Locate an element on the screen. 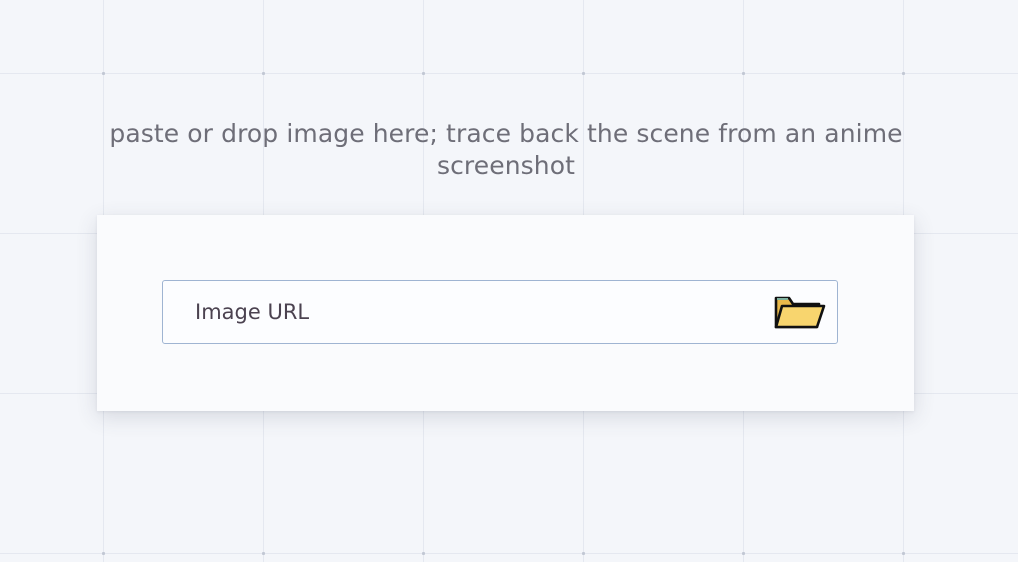 This screenshot has width=1018, height=562. folder-icon is located at coordinates (800, 312).